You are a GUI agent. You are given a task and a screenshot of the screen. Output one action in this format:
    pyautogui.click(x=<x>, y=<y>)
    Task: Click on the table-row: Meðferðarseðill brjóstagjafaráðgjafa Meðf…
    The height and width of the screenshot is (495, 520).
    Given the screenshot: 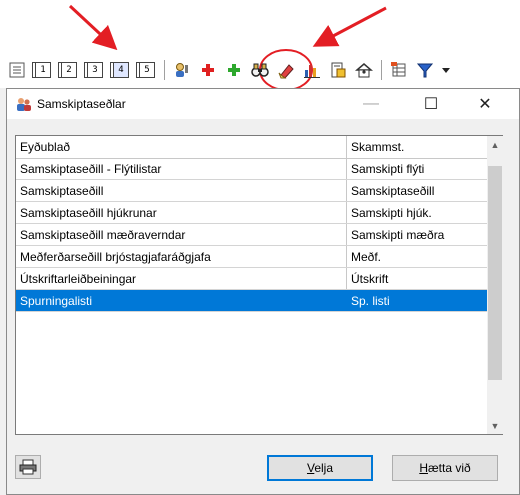 What is the action you would take?
    pyautogui.click(x=252, y=257)
    